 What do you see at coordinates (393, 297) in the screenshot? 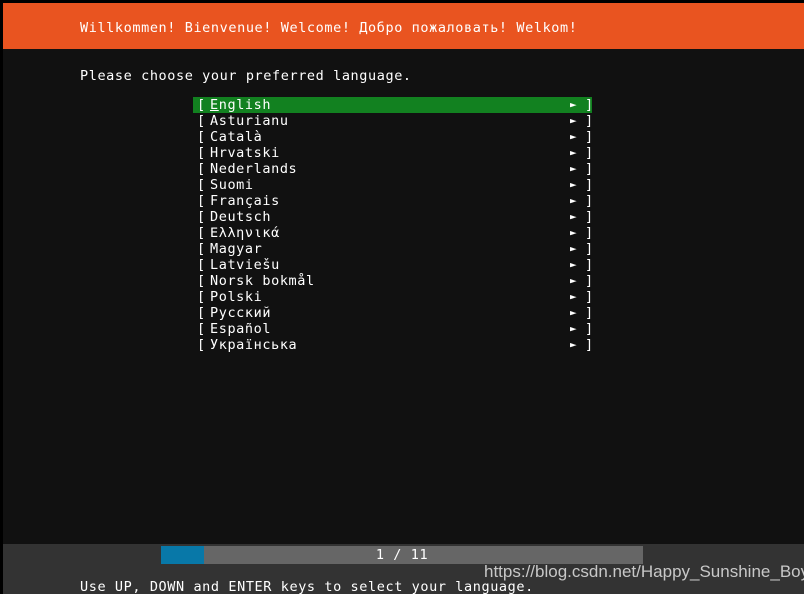
I see `language-option-polski: [Polski ►]` at bounding box center [393, 297].